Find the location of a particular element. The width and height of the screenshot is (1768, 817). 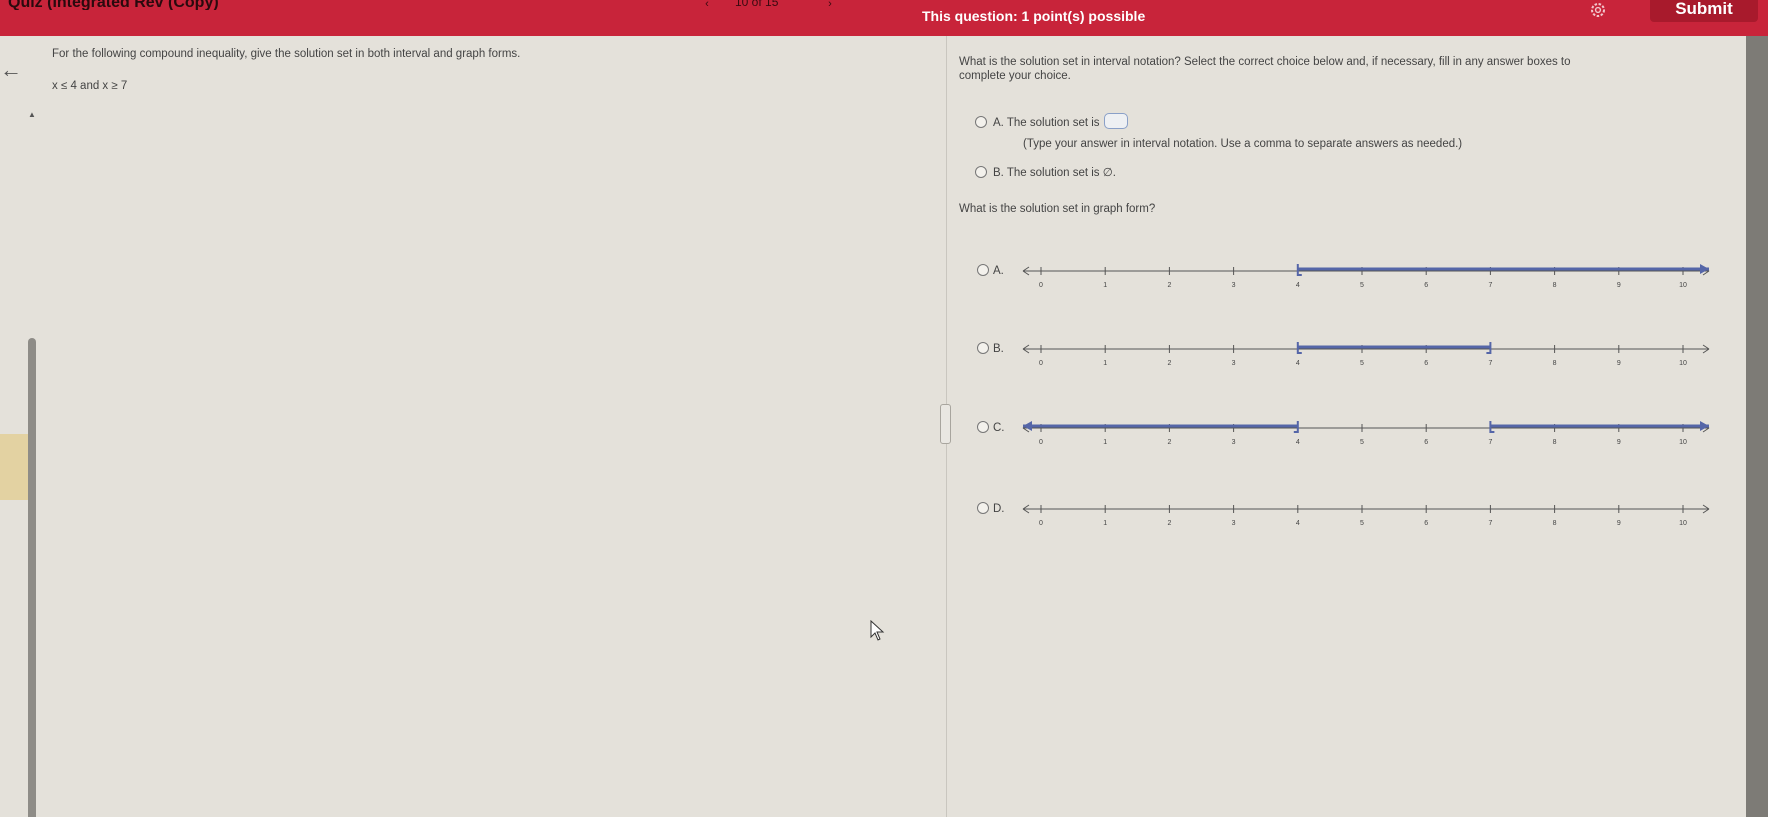

graph-choice-a: A. 0 1 2 3 4 5 6 7 8 9 10 is located at coordinates (1357, 284).